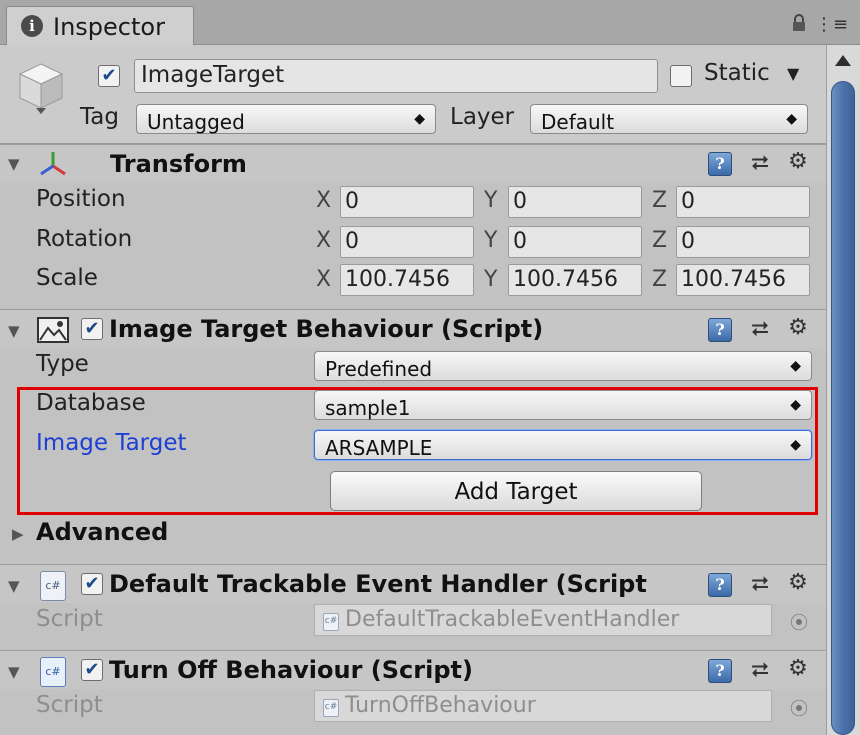 Image resolution: width=860 pixels, height=735 pixels. I want to click on layer-value: Default, so click(578, 122).